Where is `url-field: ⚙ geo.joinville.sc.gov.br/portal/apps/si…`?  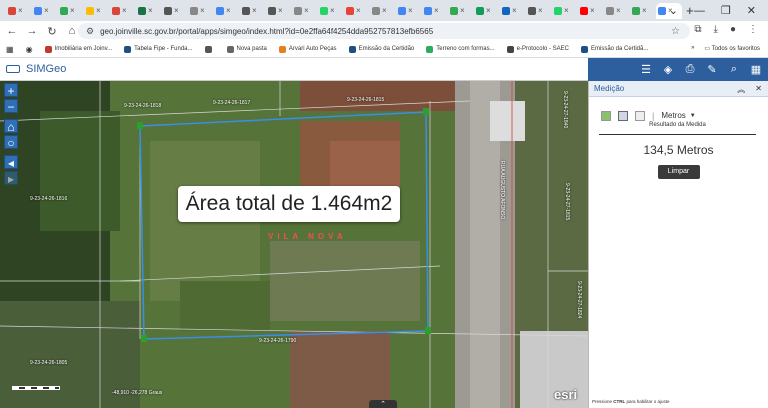 url-field: ⚙ geo.joinville.sc.gov.br/portal/apps/si… is located at coordinates (384, 31).